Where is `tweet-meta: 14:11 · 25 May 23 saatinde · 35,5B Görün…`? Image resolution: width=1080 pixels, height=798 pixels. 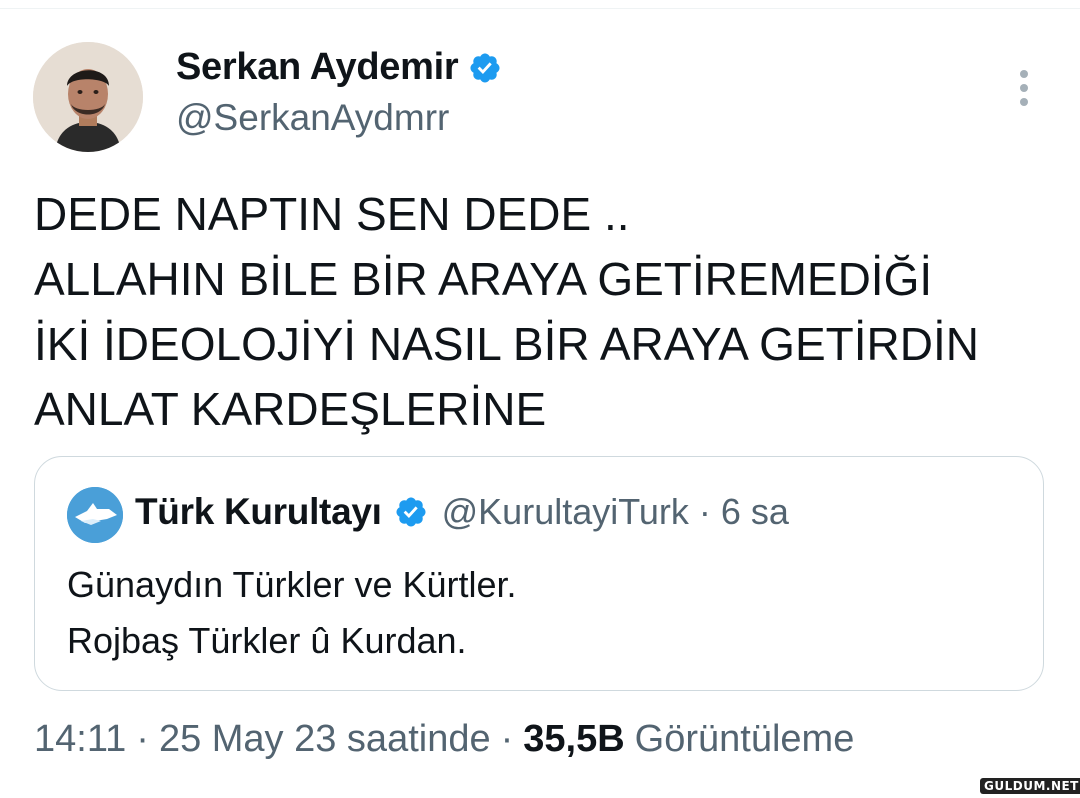
tweet-meta: 14:11 · 25 May 23 saatinde · 35,5B Görün… is located at coordinates (444, 739).